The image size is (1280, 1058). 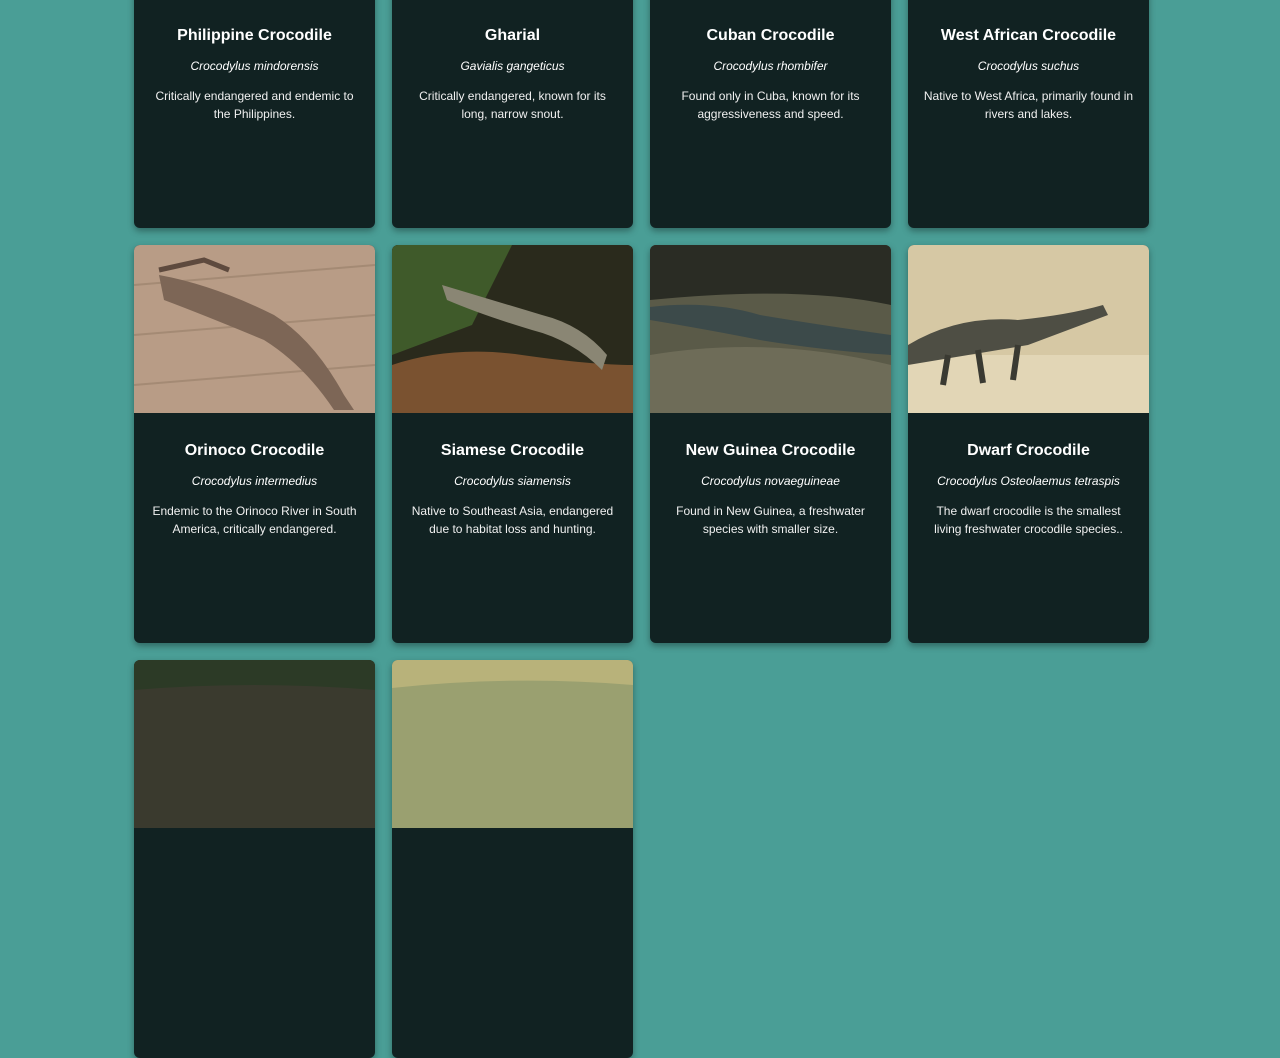 What do you see at coordinates (512, 66) in the screenshot?
I see `scientific-name: Gavialis gangeticus` at bounding box center [512, 66].